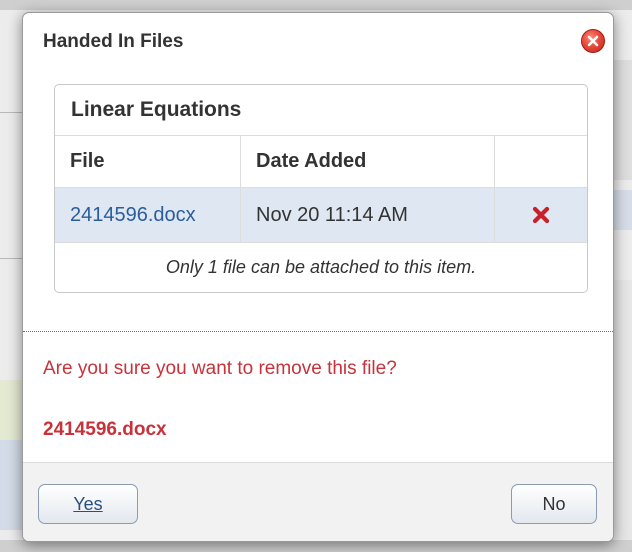 The image size is (632, 552). What do you see at coordinates (318, 331) in the screenshot?
I see `dotted-divider` at bounding box center [318, 331].